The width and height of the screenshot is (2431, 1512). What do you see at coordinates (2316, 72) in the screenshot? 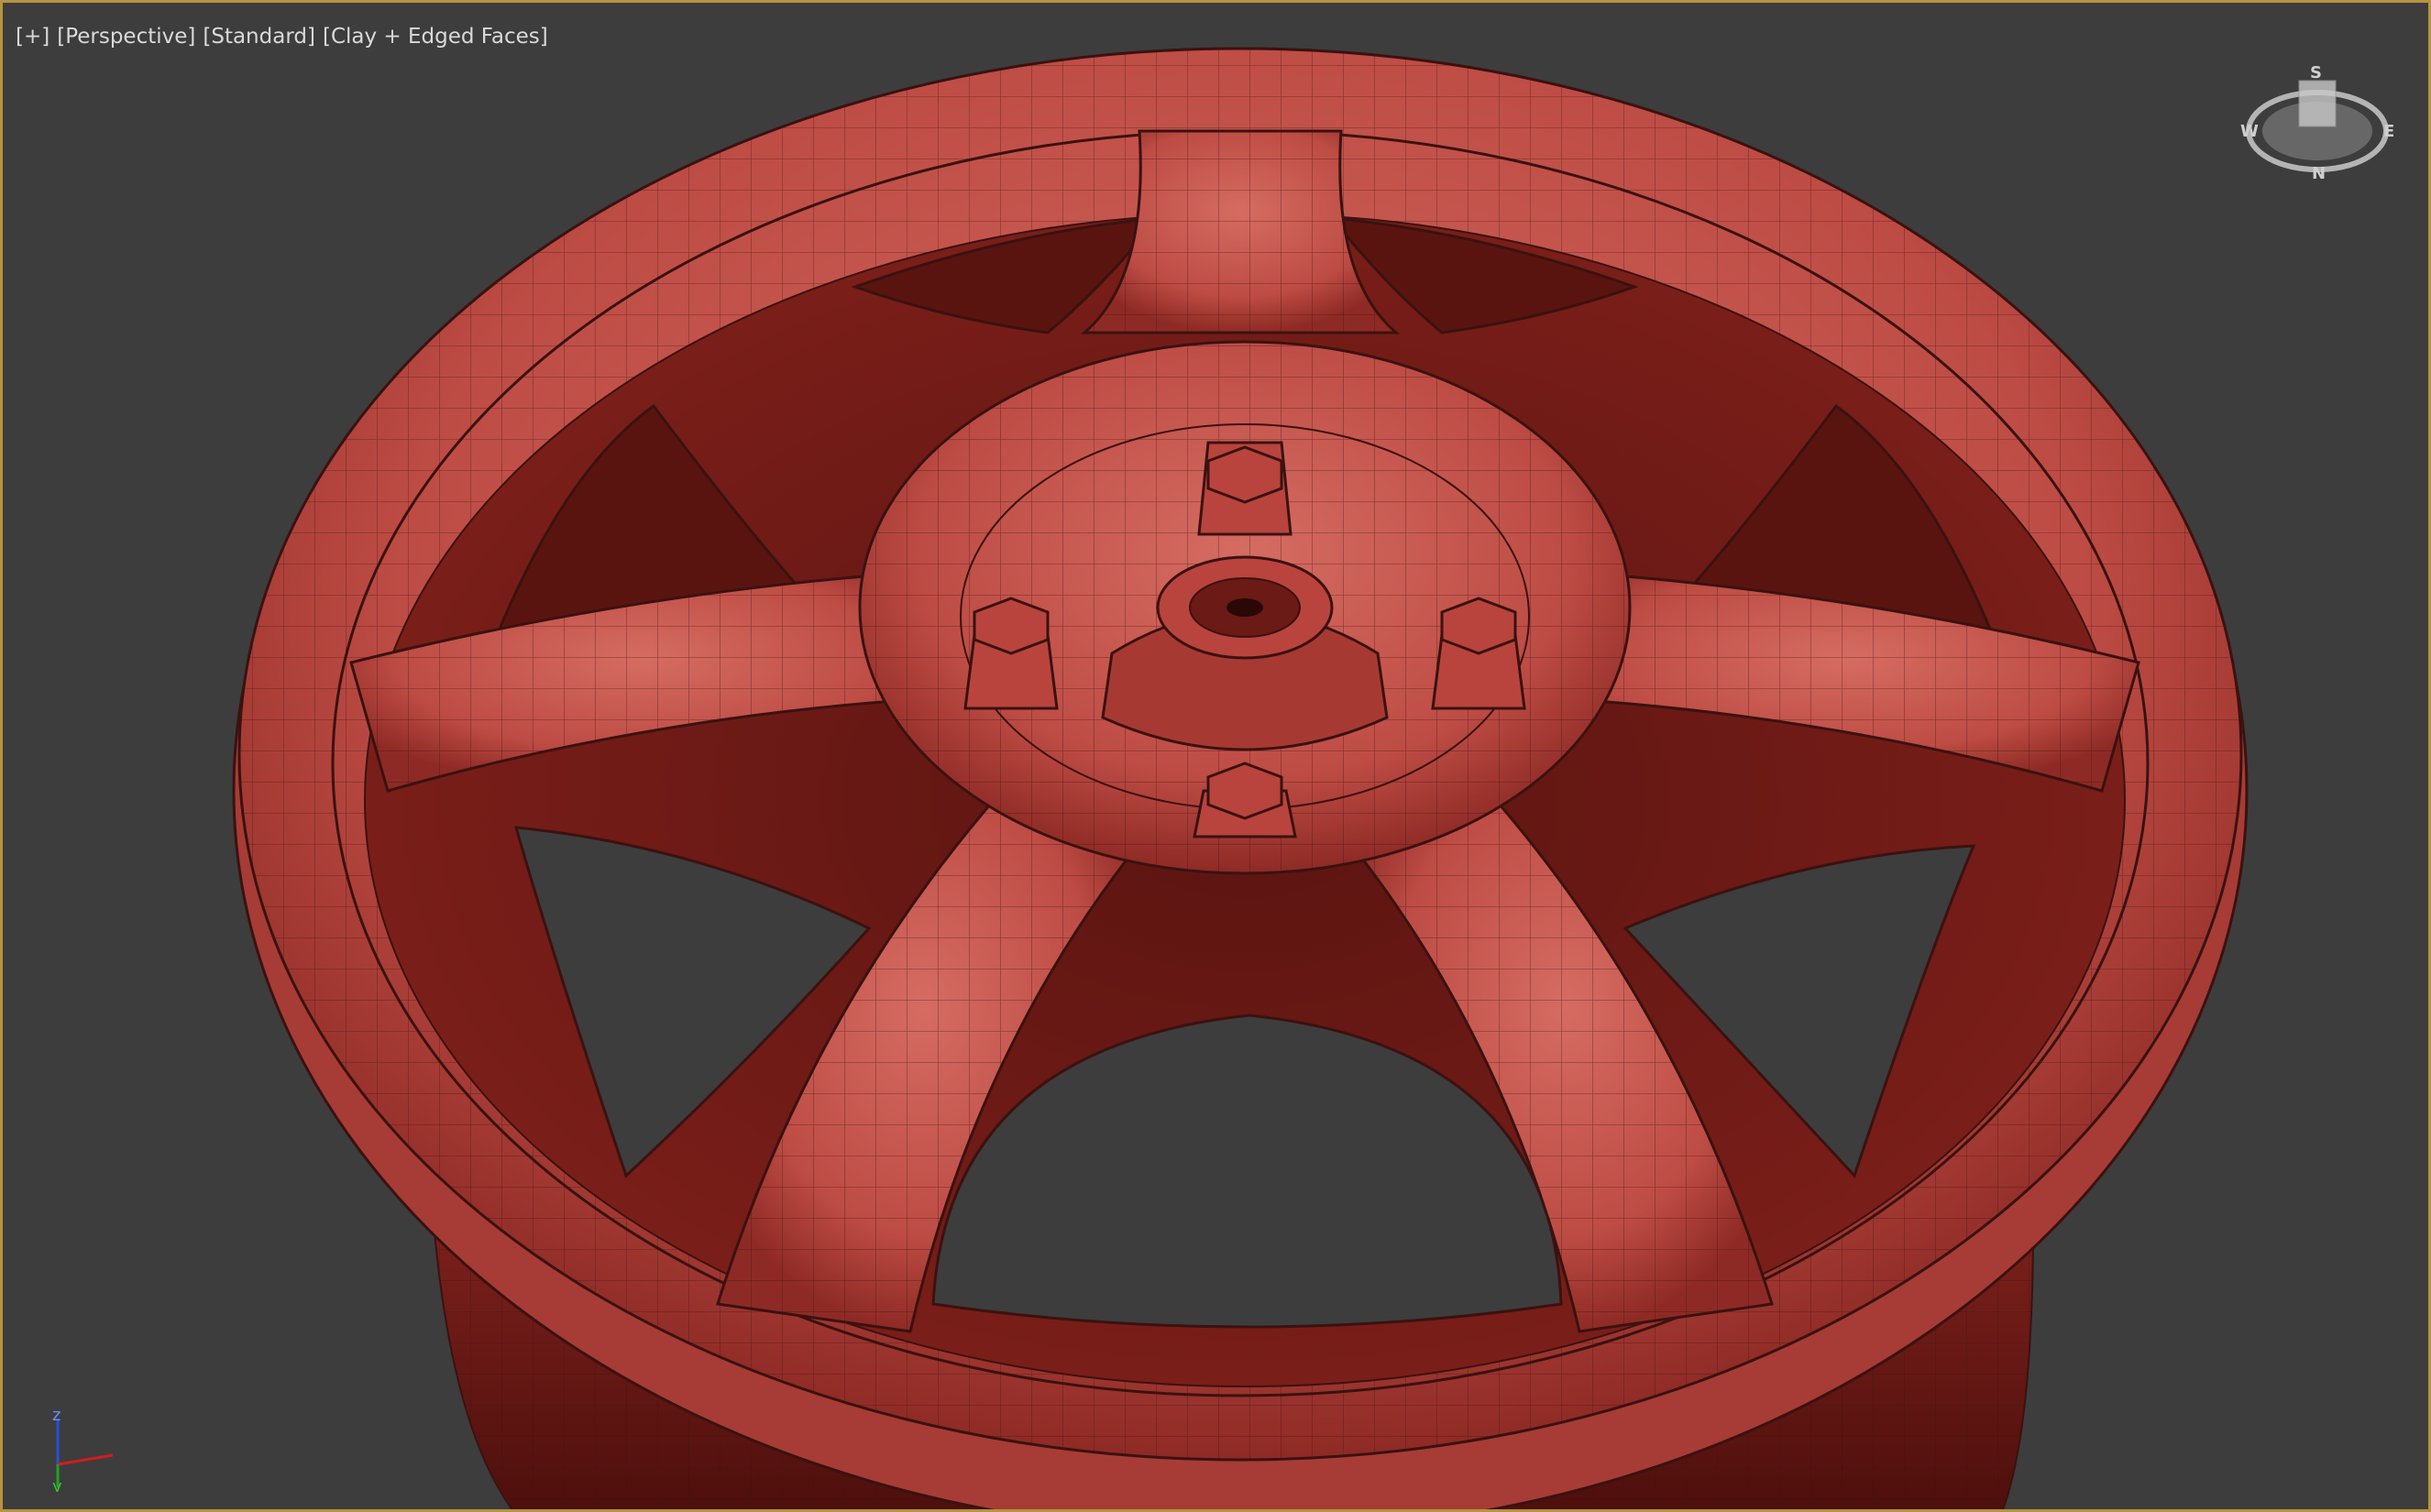
I see `compass-south-label: S` at bounding box center [2316, 72].